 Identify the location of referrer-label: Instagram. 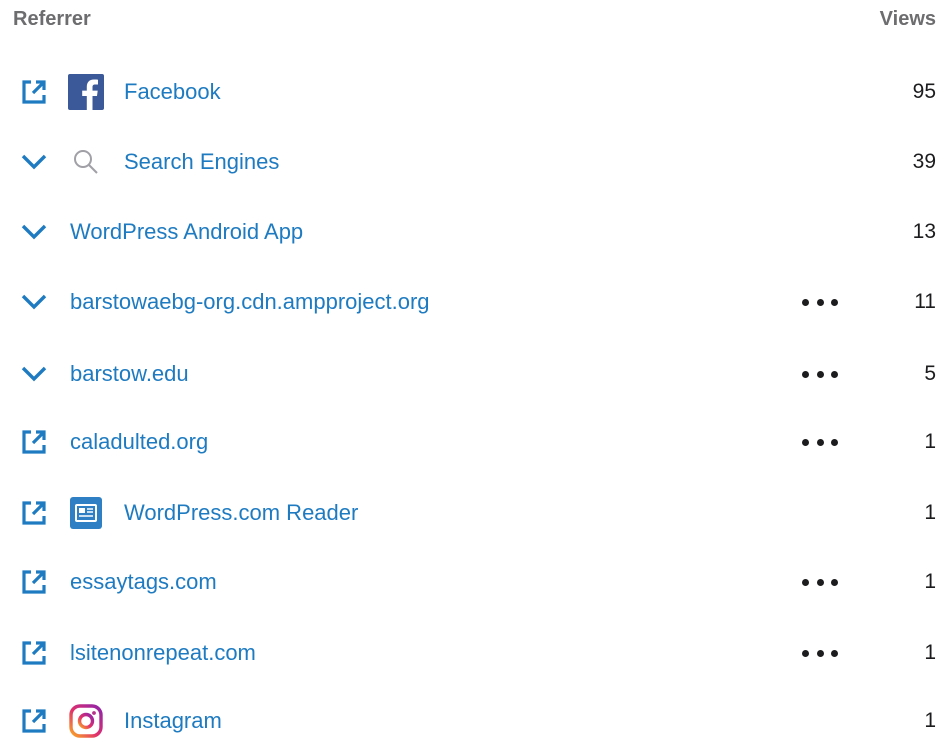
(173, 721).